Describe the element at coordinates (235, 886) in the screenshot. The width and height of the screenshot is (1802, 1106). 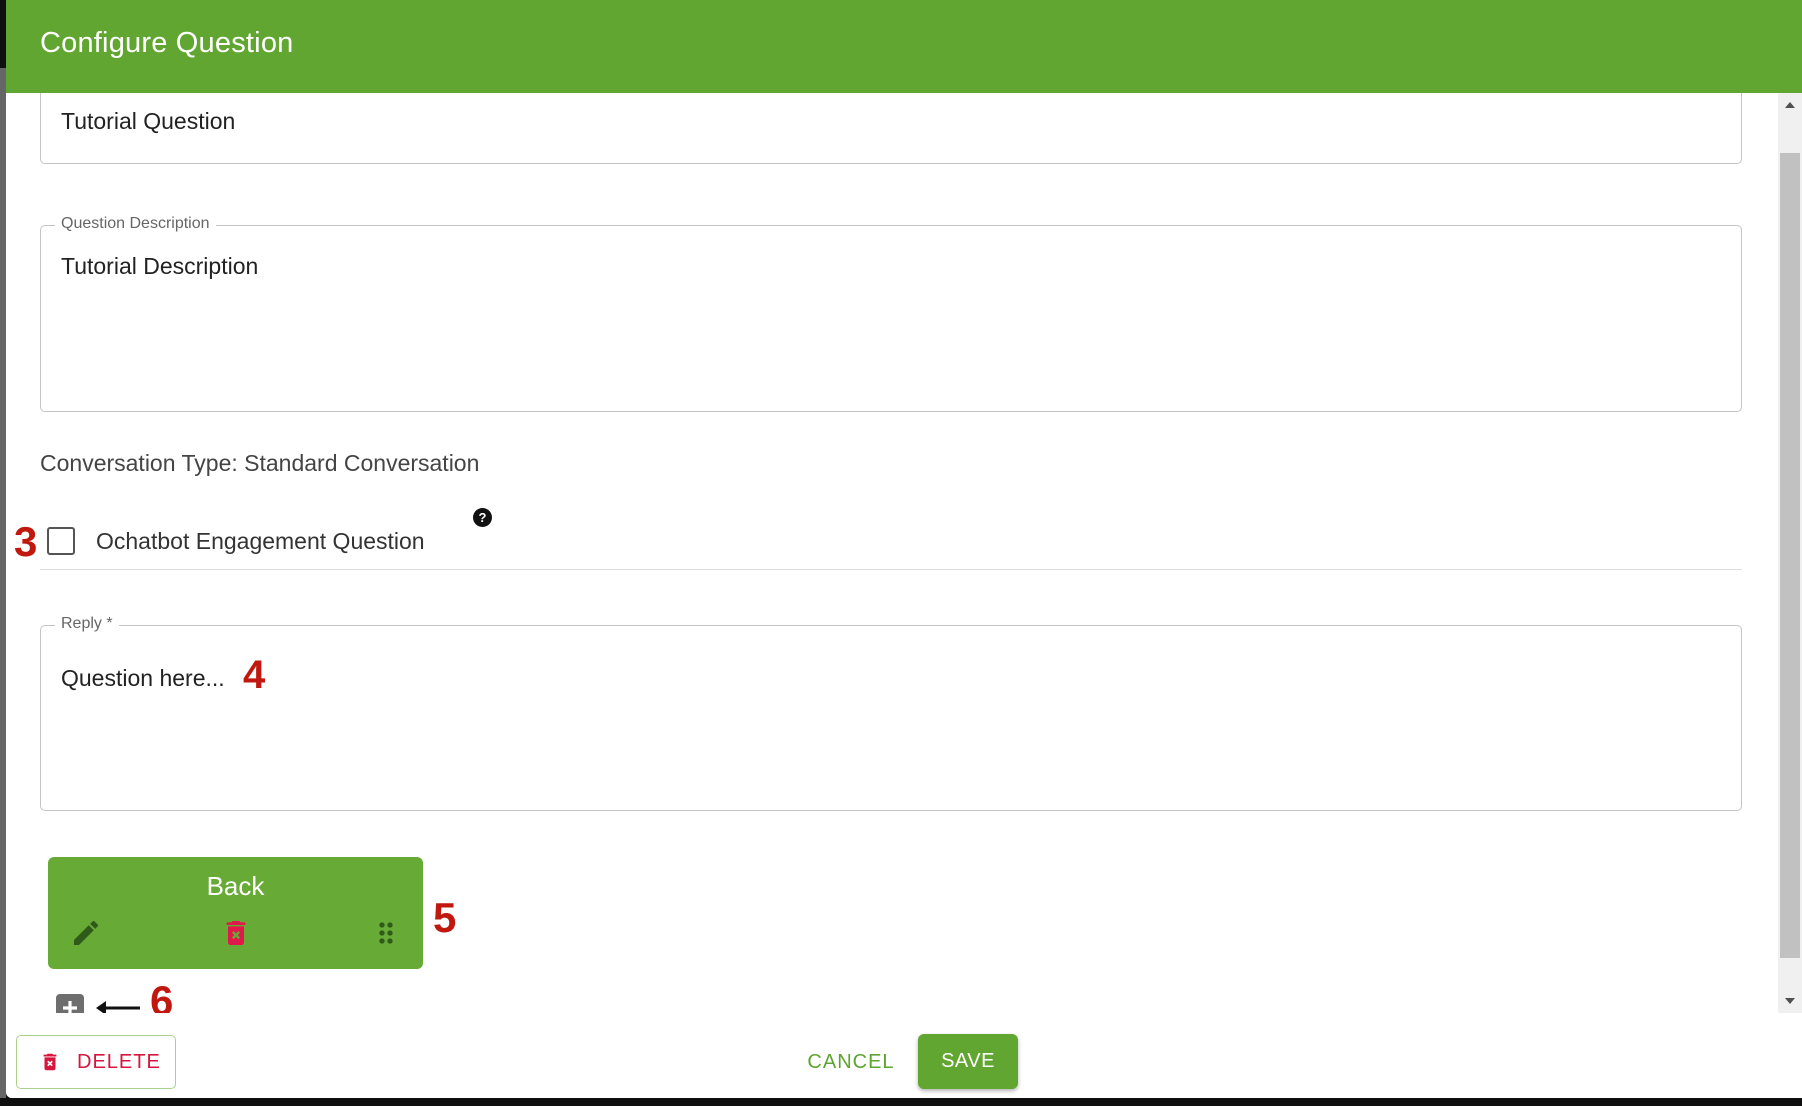
I see `reply-button-label: Back` at that location.